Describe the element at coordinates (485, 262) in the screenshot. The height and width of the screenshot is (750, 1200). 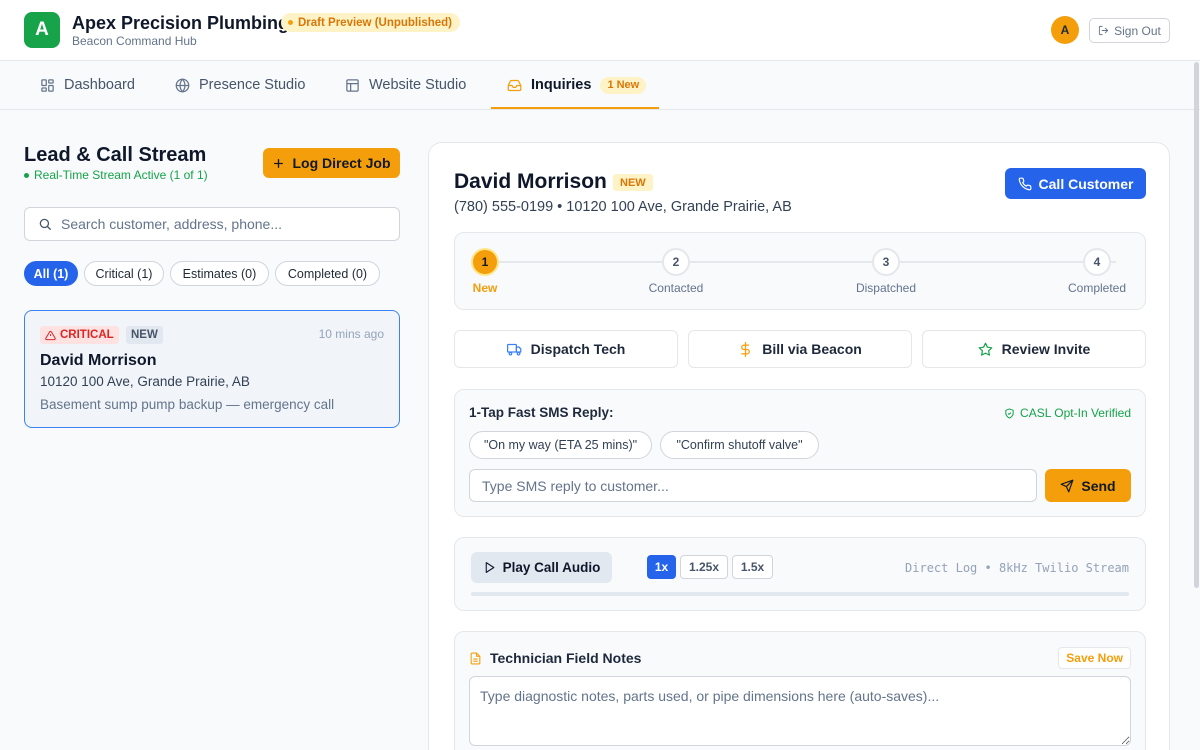
I see `step-1-circle: 1` at that location.